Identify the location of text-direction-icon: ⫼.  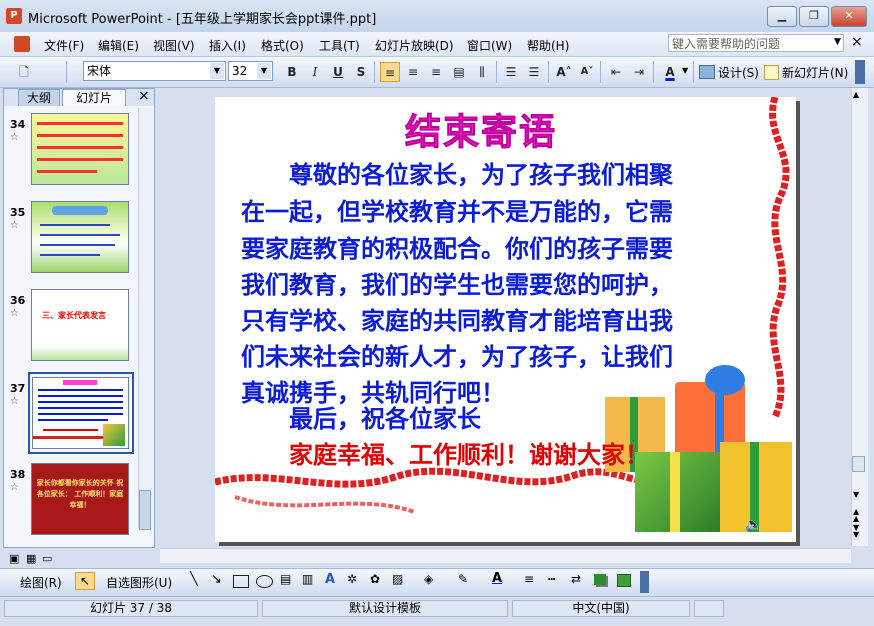
(482, 72).